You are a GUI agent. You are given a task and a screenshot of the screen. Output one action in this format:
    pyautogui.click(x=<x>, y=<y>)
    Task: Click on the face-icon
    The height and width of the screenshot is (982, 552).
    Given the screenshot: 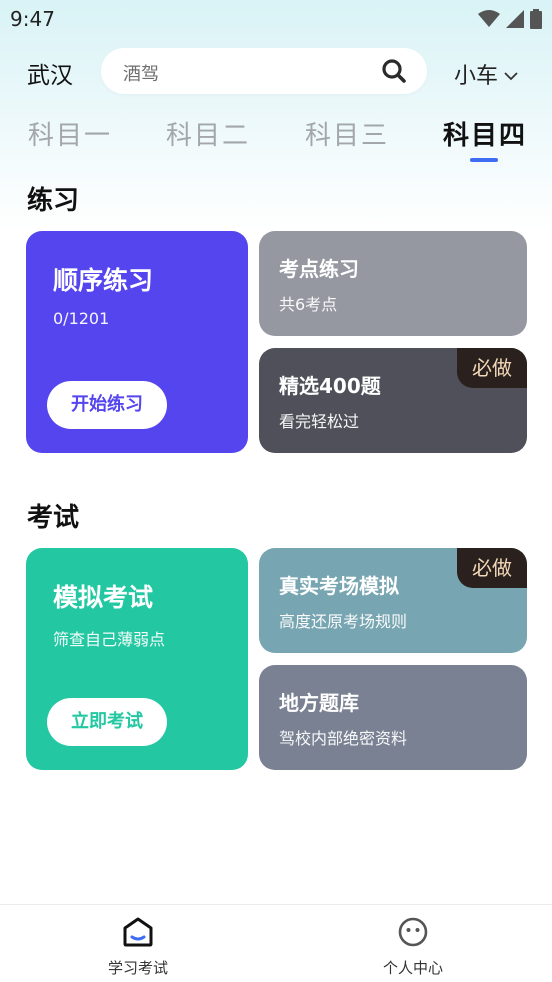 What is the action you would take?
    pyautogui.click(x=413, y=934)
    